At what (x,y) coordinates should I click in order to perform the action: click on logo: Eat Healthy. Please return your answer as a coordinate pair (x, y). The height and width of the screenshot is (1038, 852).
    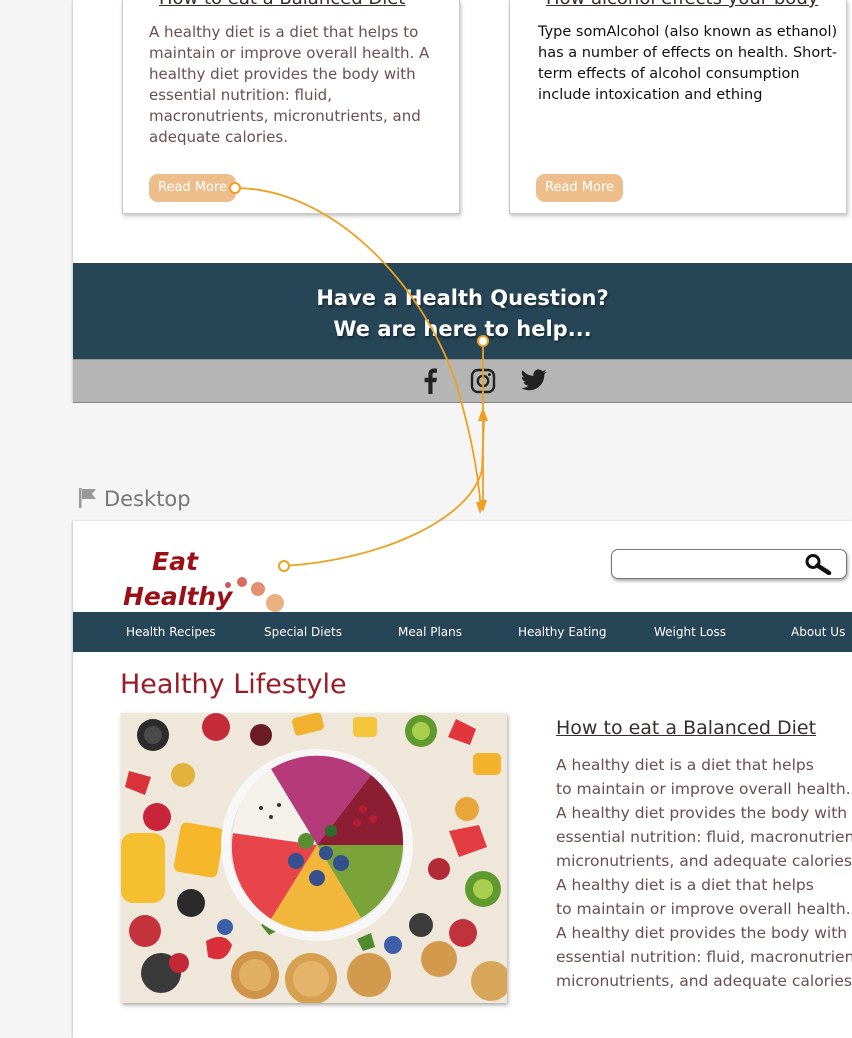
    Looking at the image, I should click on (206, 572).